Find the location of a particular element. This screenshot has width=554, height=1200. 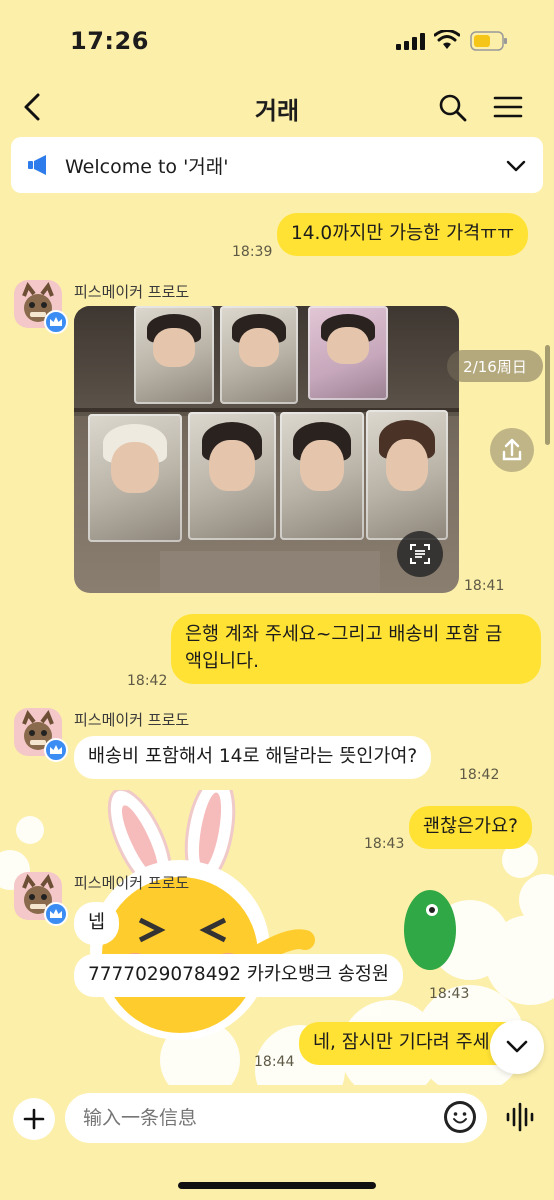

their-message-bubble: 7777029078492 카카오뱅크 송정원 is located at coordinates (238, 975).